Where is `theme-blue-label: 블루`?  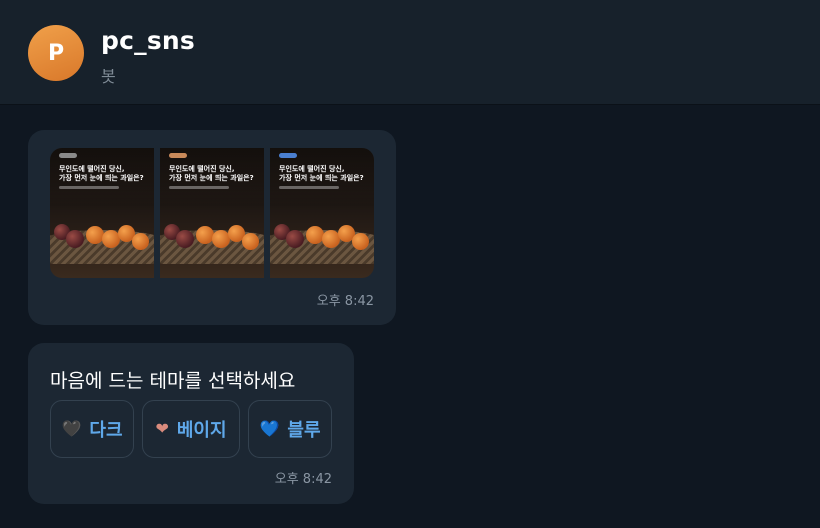
theme-blue-label: 블루 is located at coordinates (304, 430).